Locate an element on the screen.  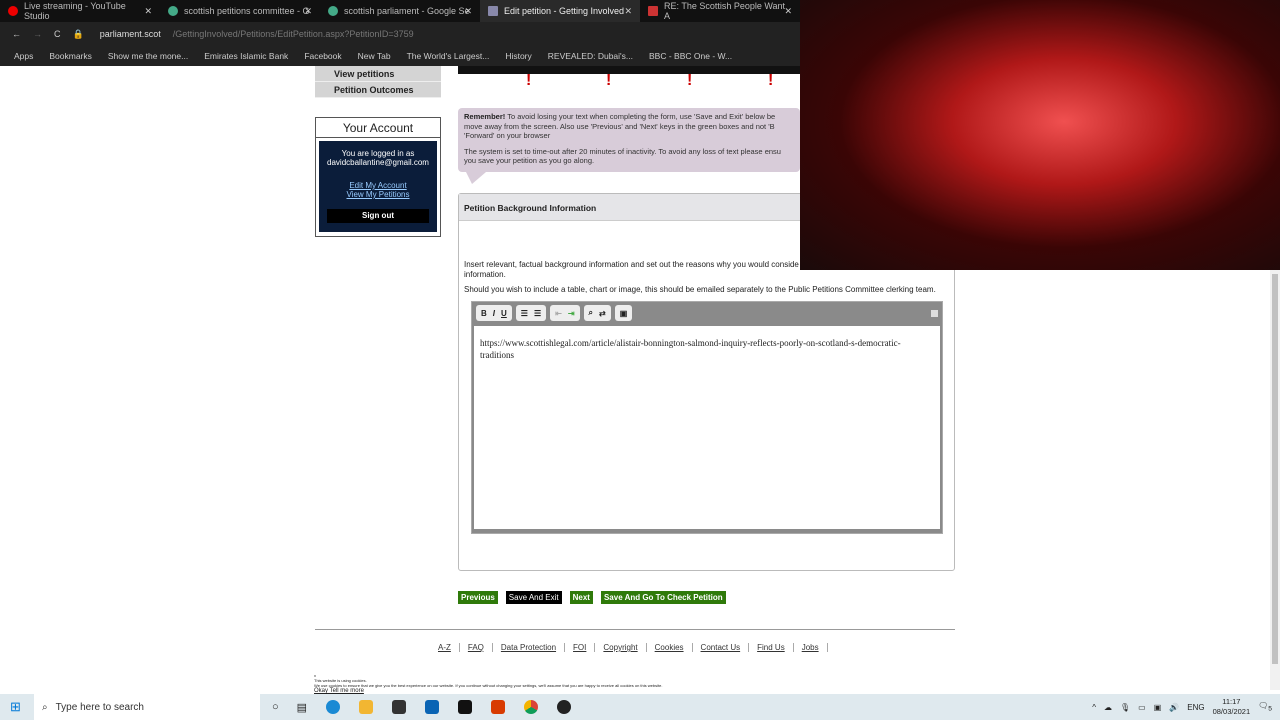
cortana-icon: ○ is located at coordinates (275, 707).